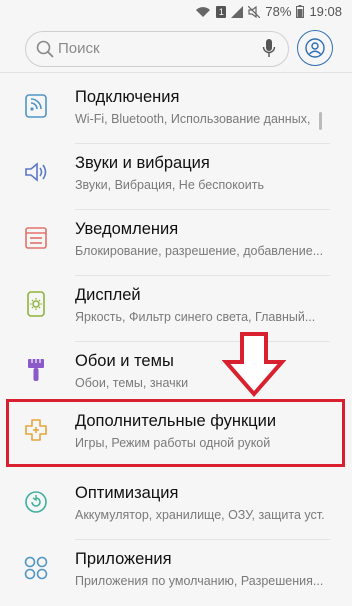 Image resolution: width=352 pixels, height=606 pixels. Describe the element at coordinates (254, 11) in the screenshot. I see `mute-icon` at that location.